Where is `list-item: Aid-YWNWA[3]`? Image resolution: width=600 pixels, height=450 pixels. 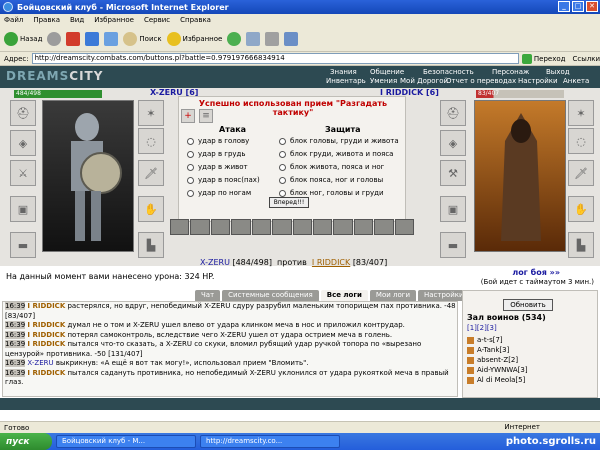
list-item: Aid-YWNWA[3] is located at coordinates (497, 370).